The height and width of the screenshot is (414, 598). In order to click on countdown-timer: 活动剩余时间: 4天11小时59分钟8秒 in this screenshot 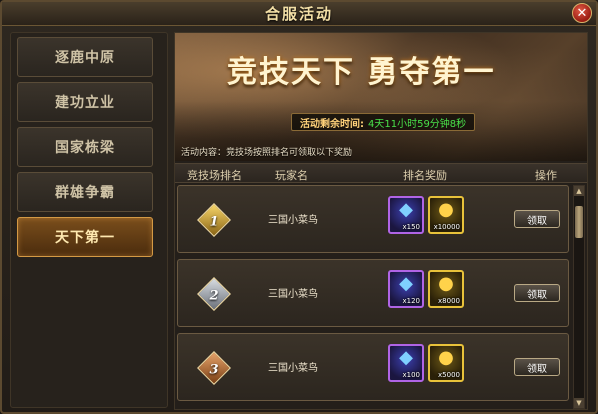, I will do `click(383, 122)`.